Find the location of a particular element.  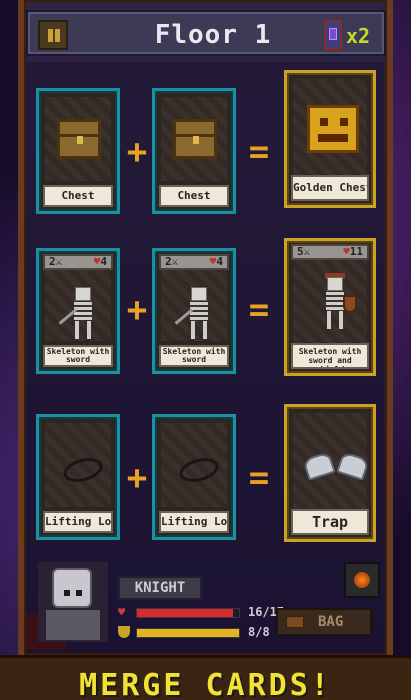

bag-button: BAG is located at coordinates (324, 622).